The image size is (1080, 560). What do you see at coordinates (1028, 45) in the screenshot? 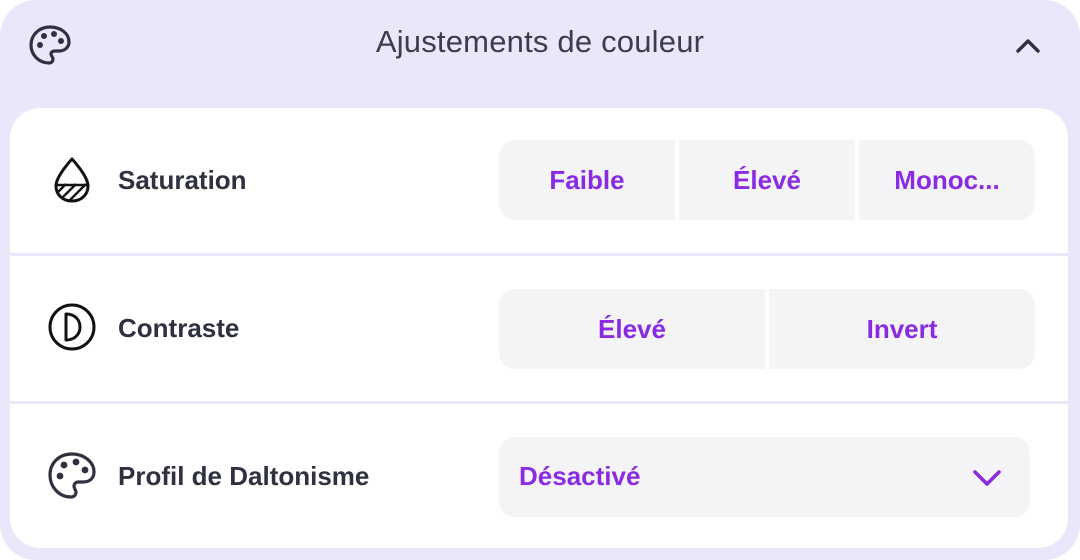
I see `chevron-up-icon` at bounding box center [1028, 45].